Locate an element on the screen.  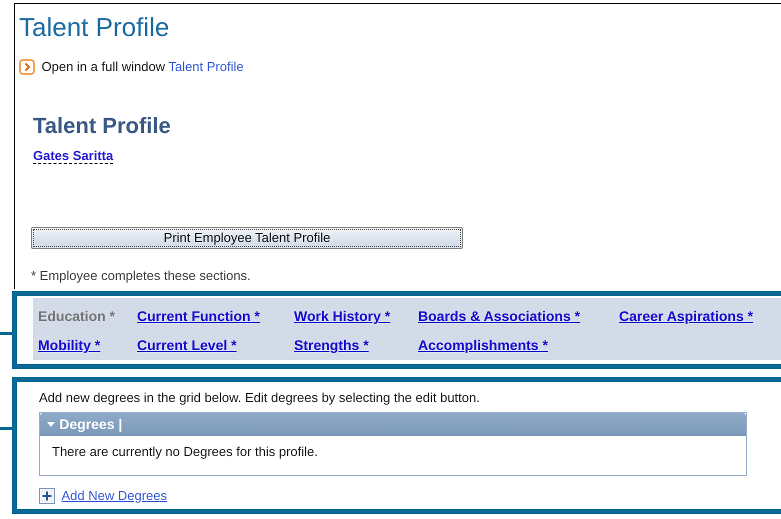
print-profile-button: Print Employee Talent Profile is located at coordinates (247, 238).